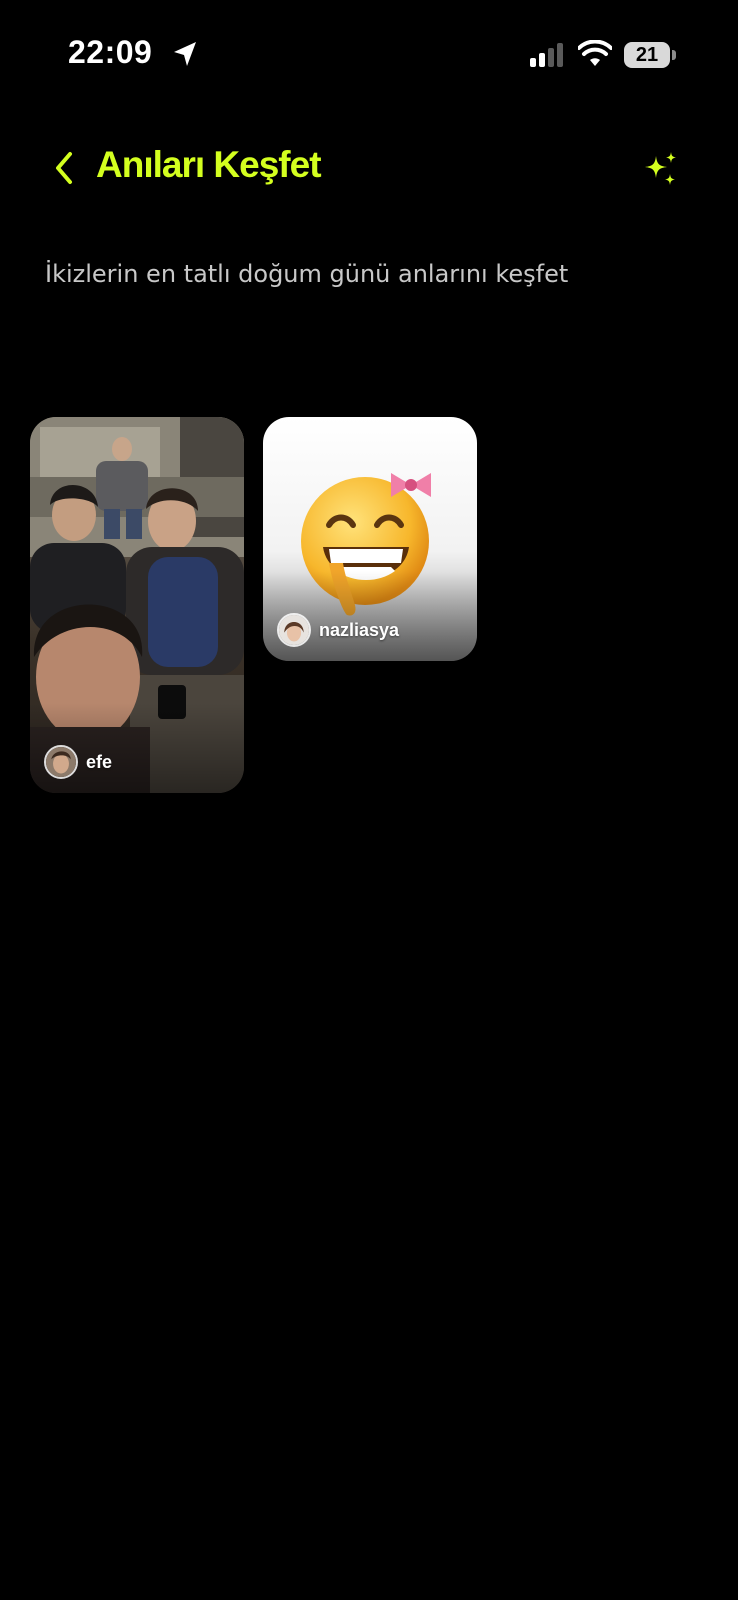  What do you see at coordinates (110, 52) in the screenshot?
I see `status-time: 22:09` at bounding box center [110, 52].